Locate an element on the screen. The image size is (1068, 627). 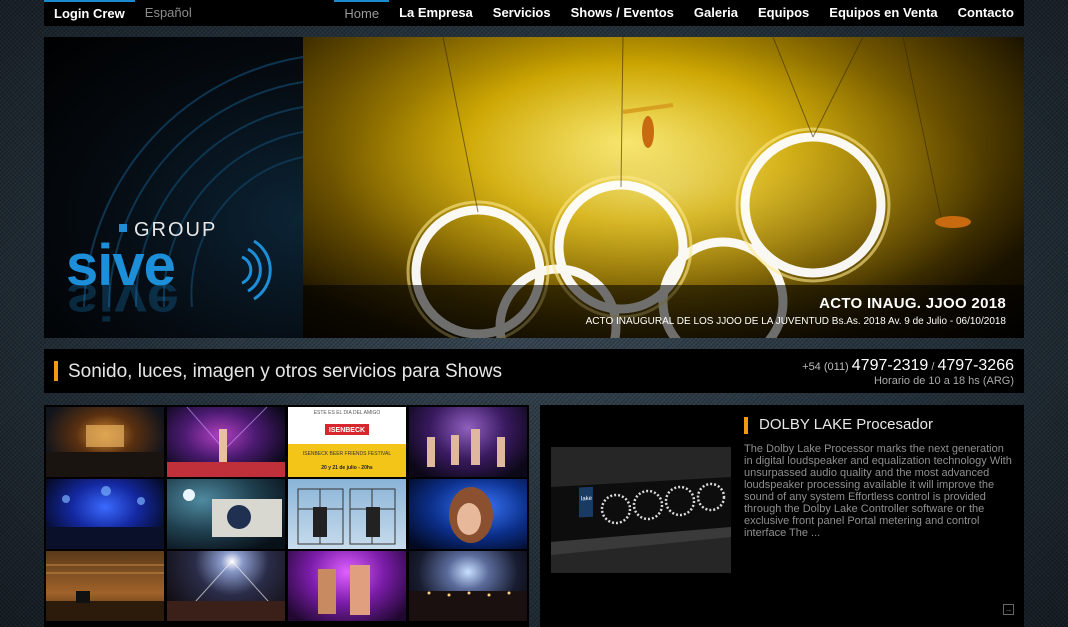
logo-reflection: sive is located at coordinates (122, 301).